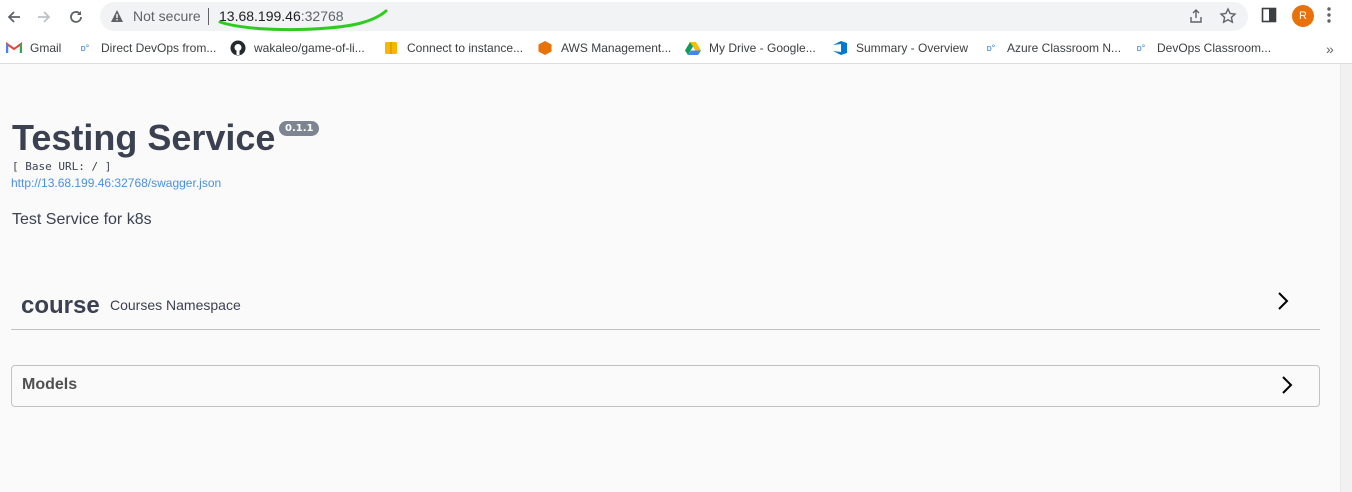  What do you see at coordinates (1196, 16) in the screenshot?
I see `share-icon` at bounding box center [1196, 16].